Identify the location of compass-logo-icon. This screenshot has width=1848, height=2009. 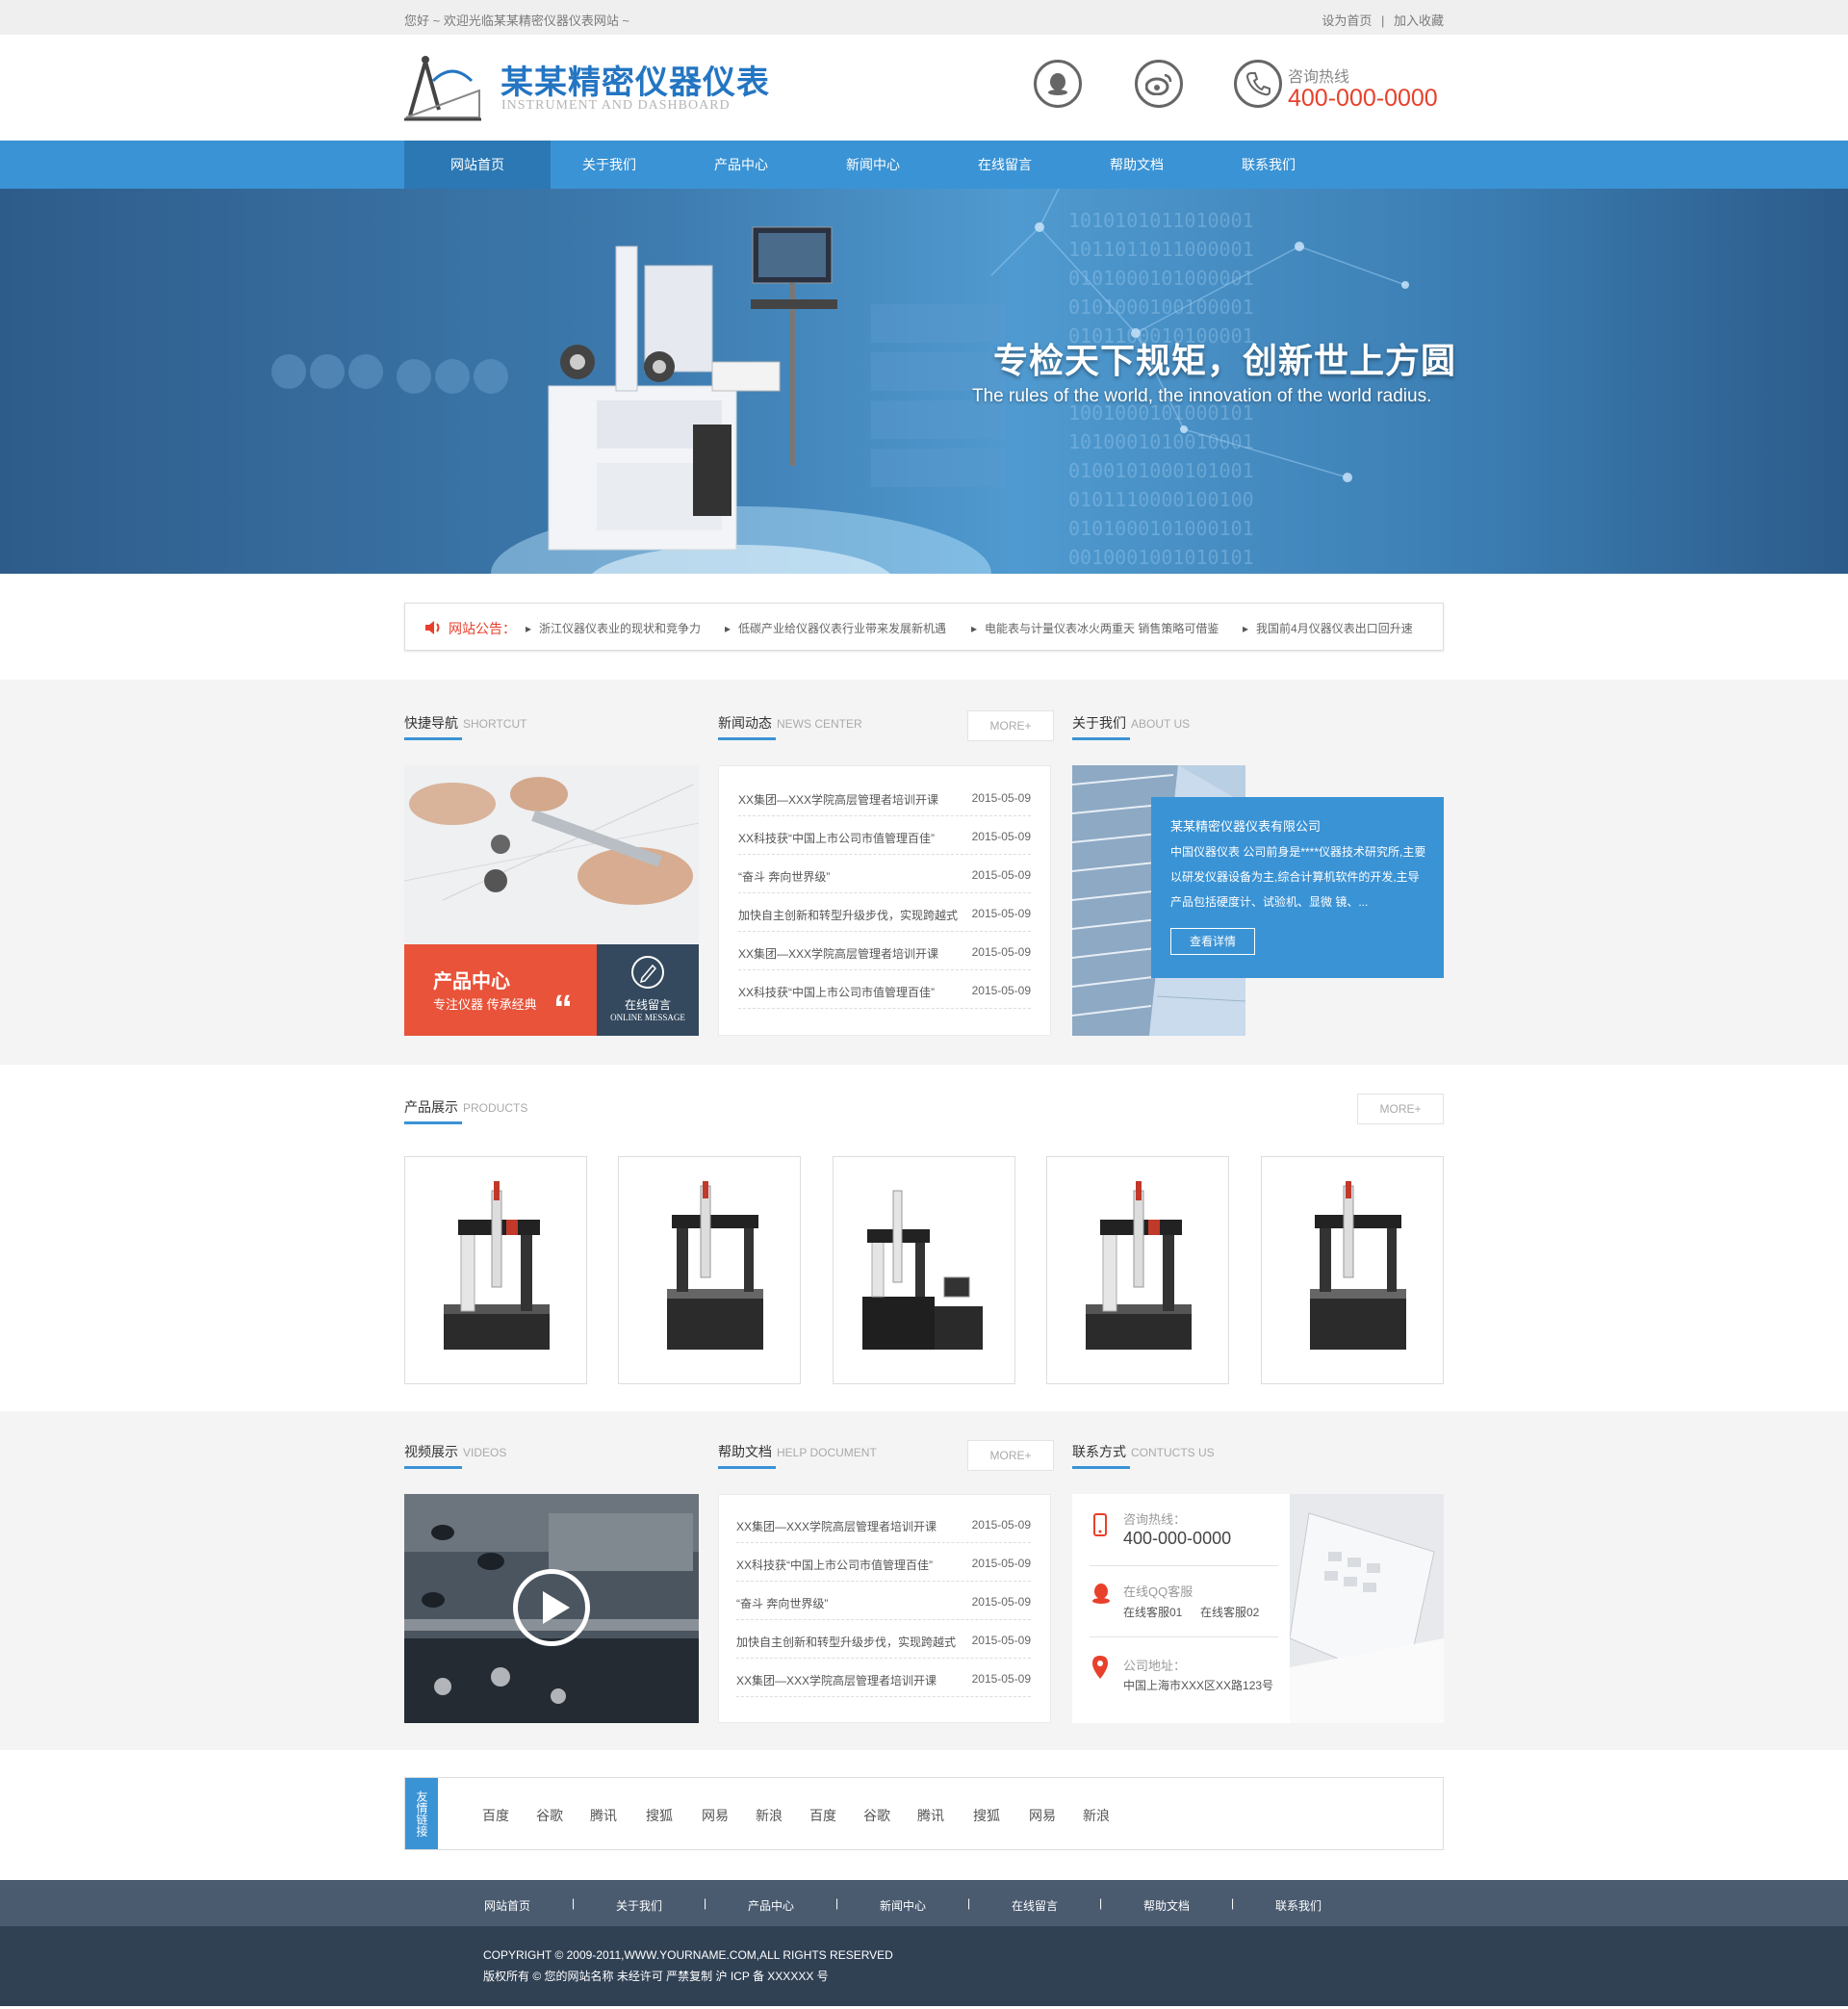
(442, 86).